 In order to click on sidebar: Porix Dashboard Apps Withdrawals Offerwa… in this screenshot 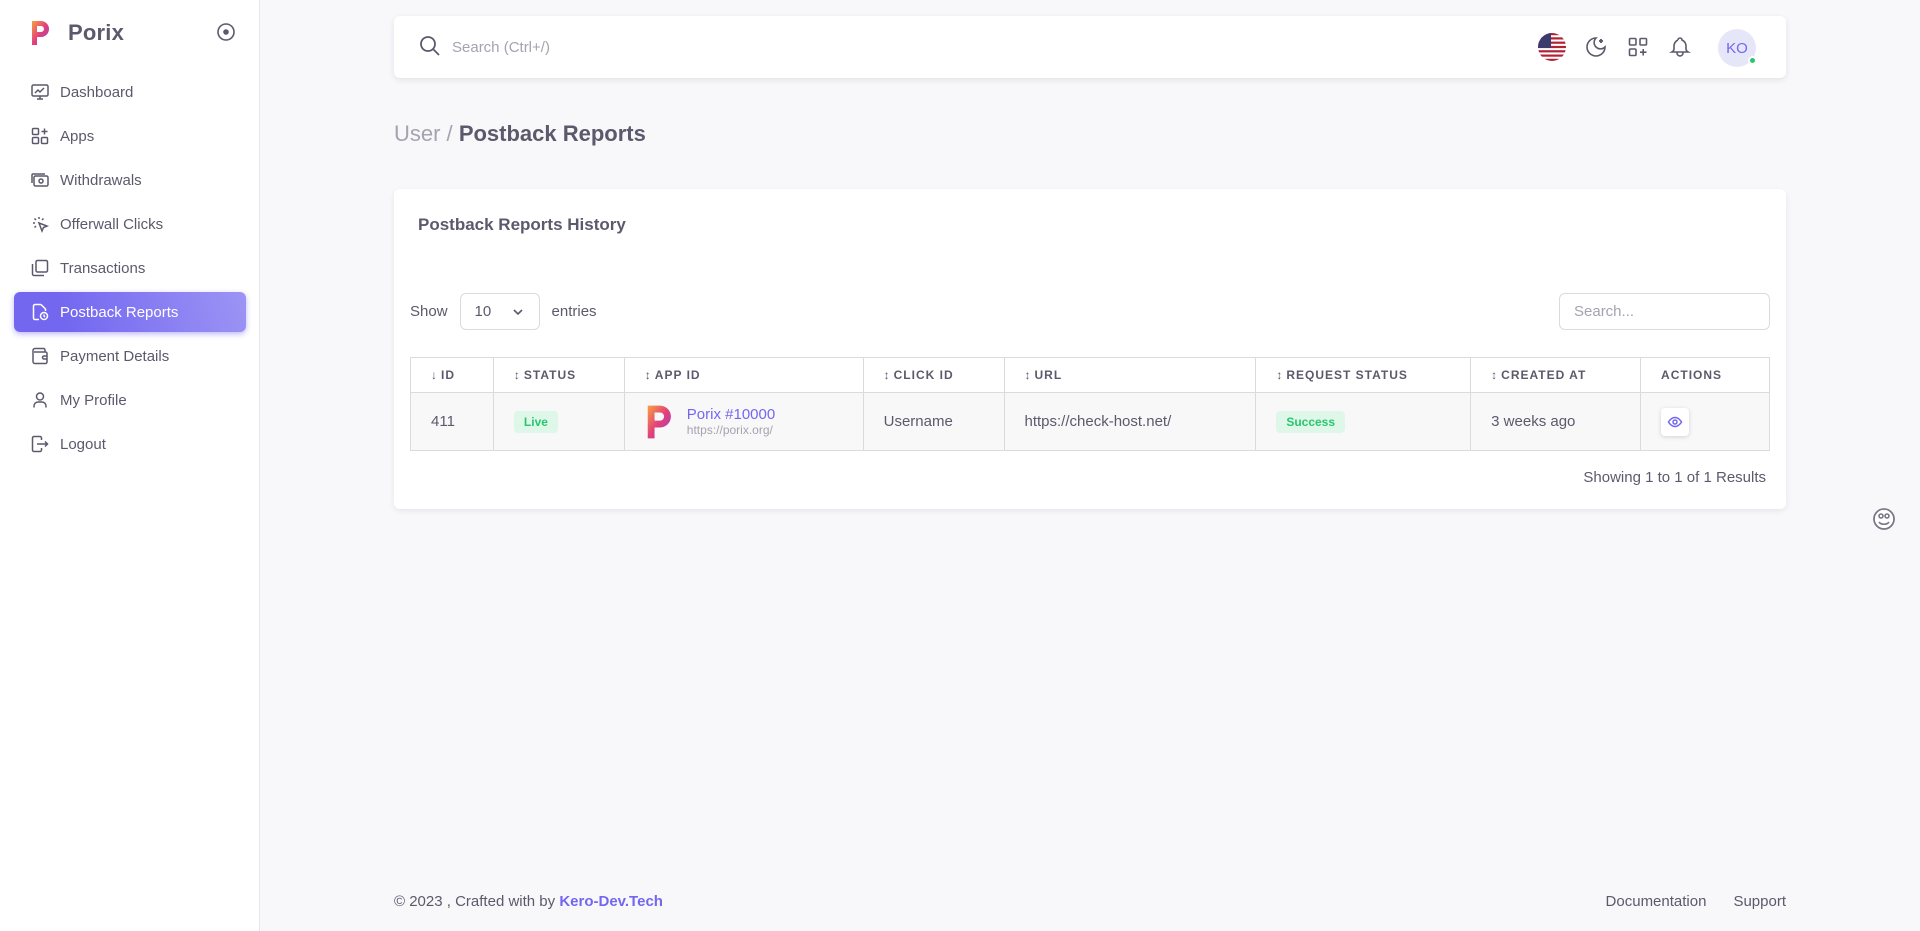, I will do `click(130, 465)`.